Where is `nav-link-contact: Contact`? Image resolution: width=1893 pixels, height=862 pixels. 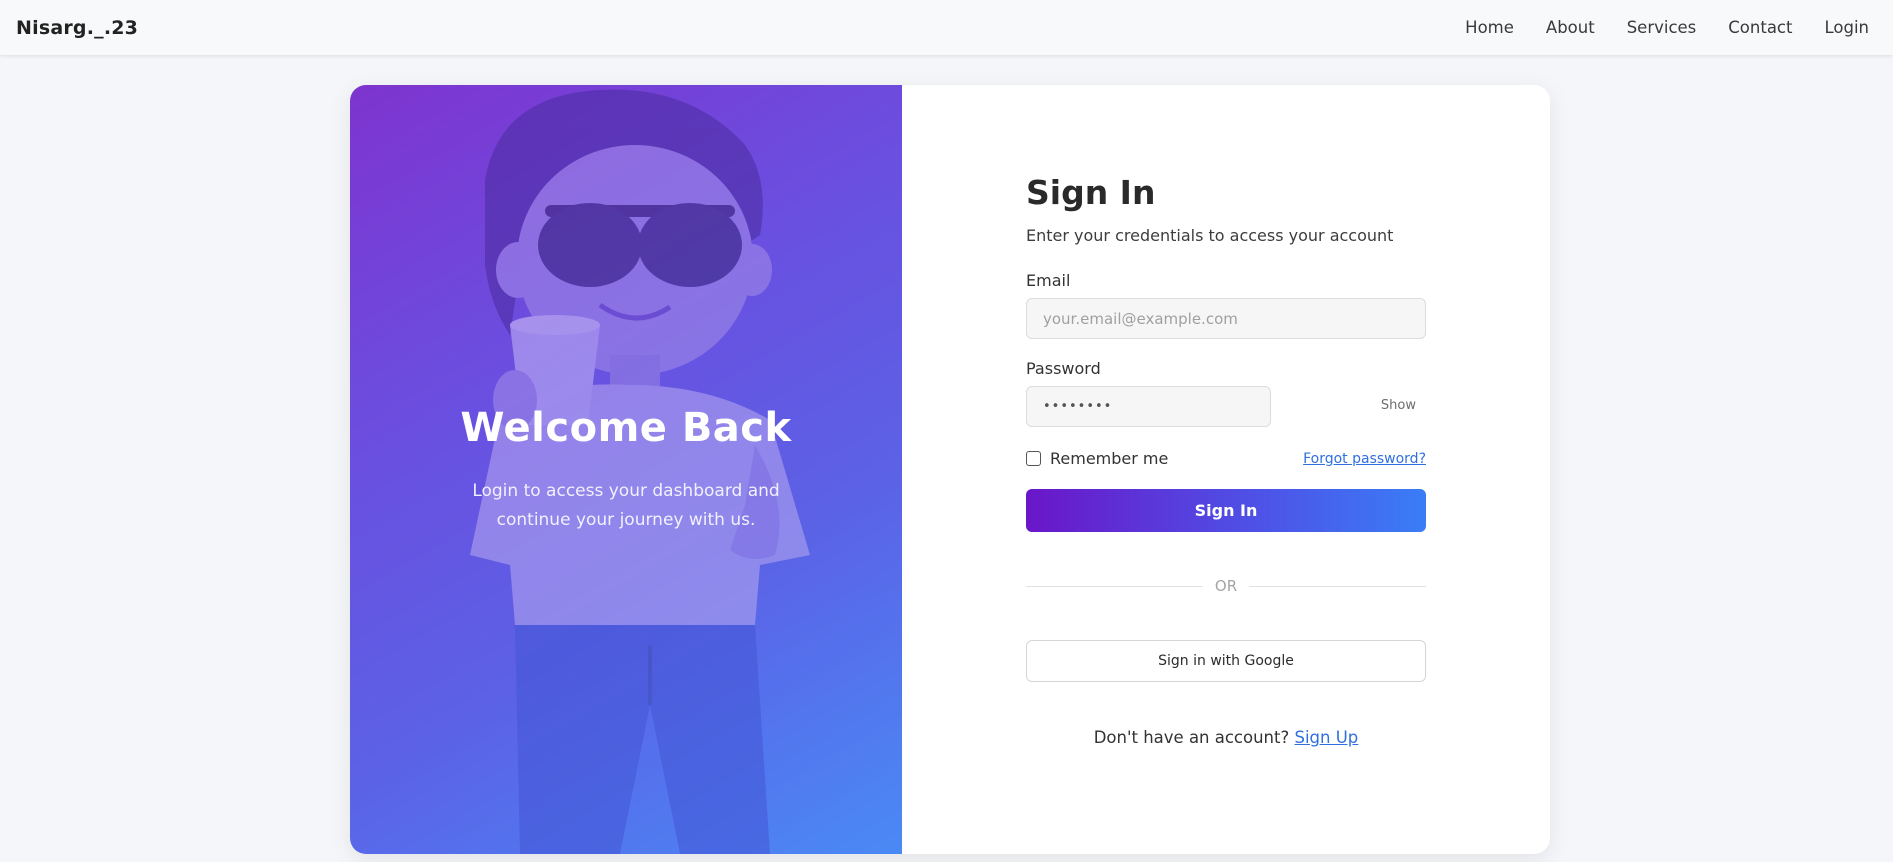
nav-link-contact: Contact is located at coordinates (1760, 27).